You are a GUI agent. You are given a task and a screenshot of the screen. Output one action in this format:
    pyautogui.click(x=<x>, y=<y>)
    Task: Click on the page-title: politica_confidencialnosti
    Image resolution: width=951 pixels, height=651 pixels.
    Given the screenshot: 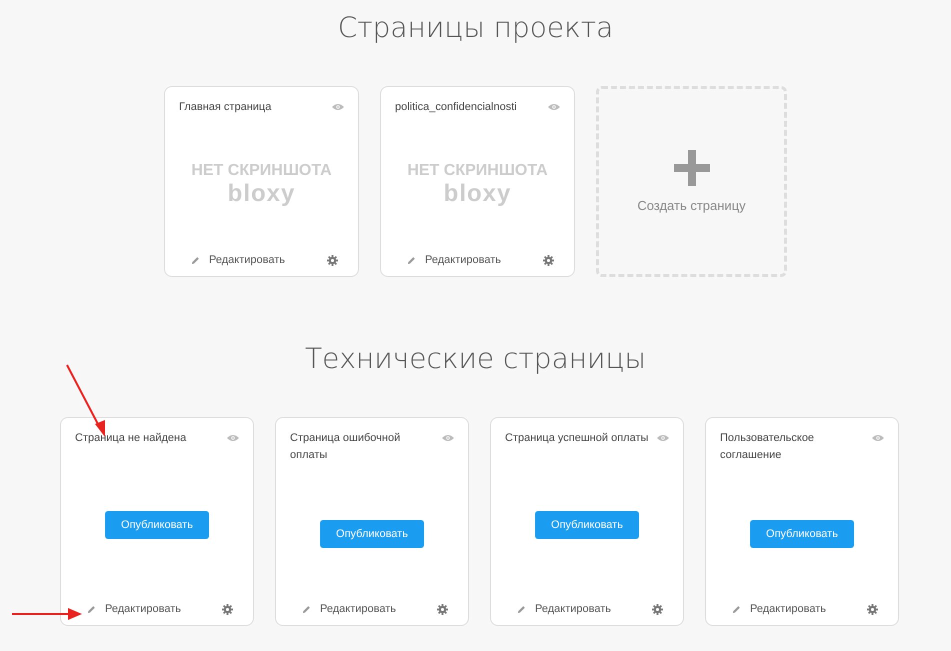 What is the action you would take?
    pyautogui.click(x=456, y=107)
    